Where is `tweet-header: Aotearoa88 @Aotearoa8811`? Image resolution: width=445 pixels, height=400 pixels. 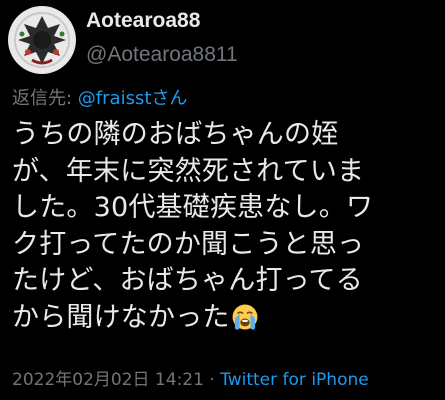 tweet-header: Aotearoa88 @Aotearoa8811 is located at coordinates (123, 40).